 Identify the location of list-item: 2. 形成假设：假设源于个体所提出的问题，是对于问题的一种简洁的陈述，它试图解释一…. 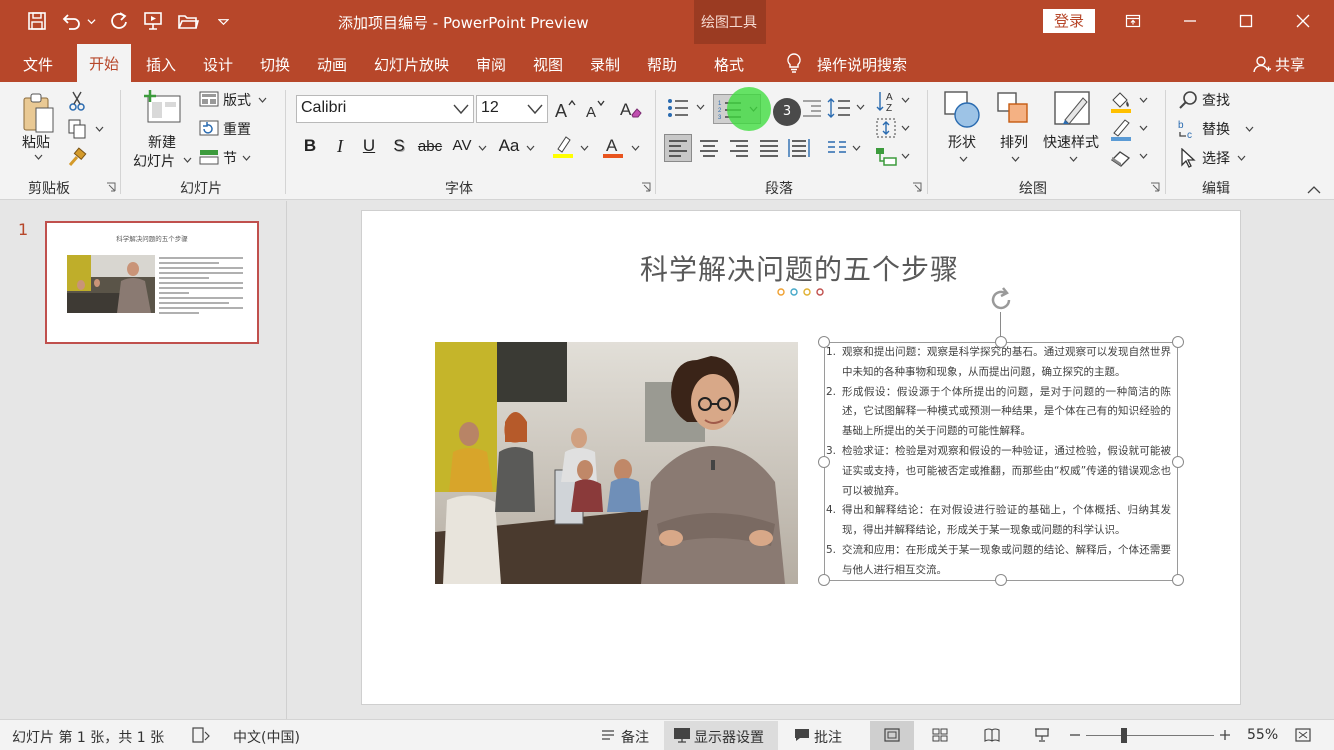
(998, 412).